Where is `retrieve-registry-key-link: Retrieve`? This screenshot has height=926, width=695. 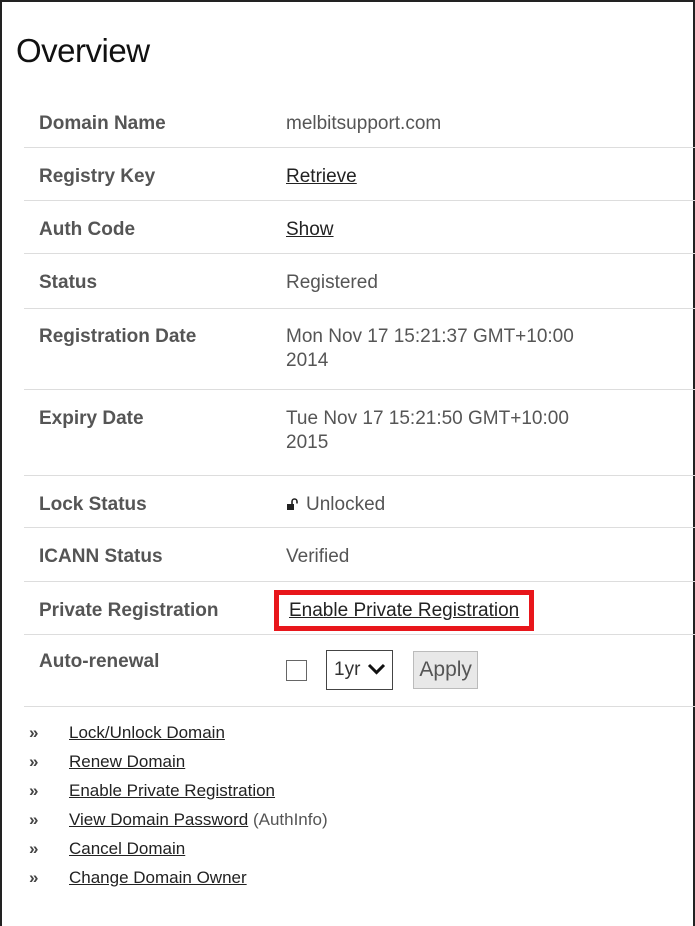
retrieve-registry-key-link: Retrieve is located at coordinates (321, 176).